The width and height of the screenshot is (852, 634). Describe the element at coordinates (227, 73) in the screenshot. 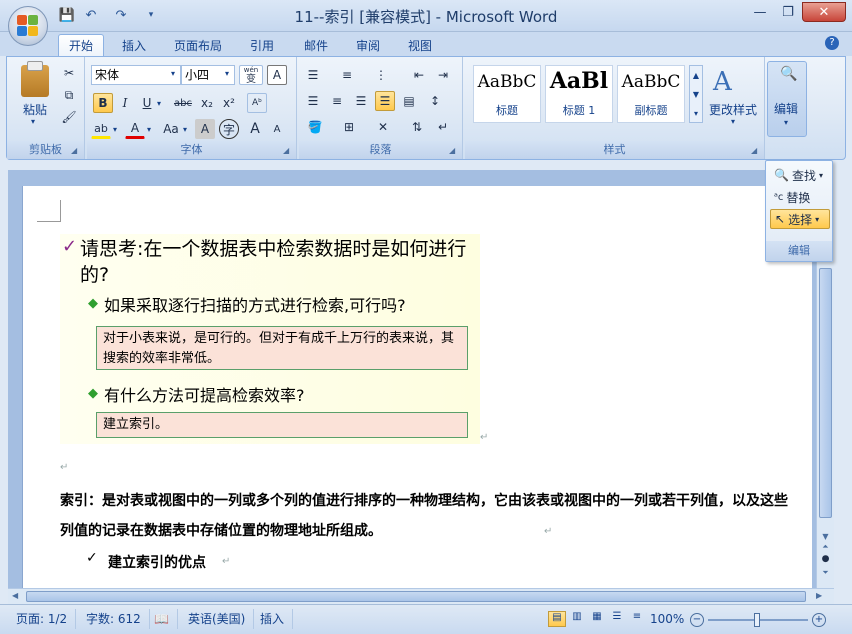

I see `font-size-chevron-down-icon: ▾` at that location.